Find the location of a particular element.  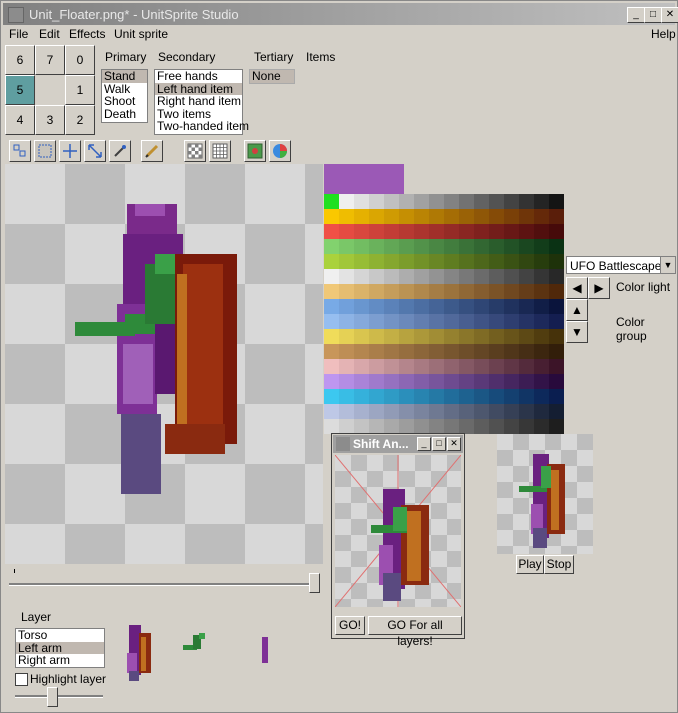

menu-edit: Edit is located at coordinates (49, 34).